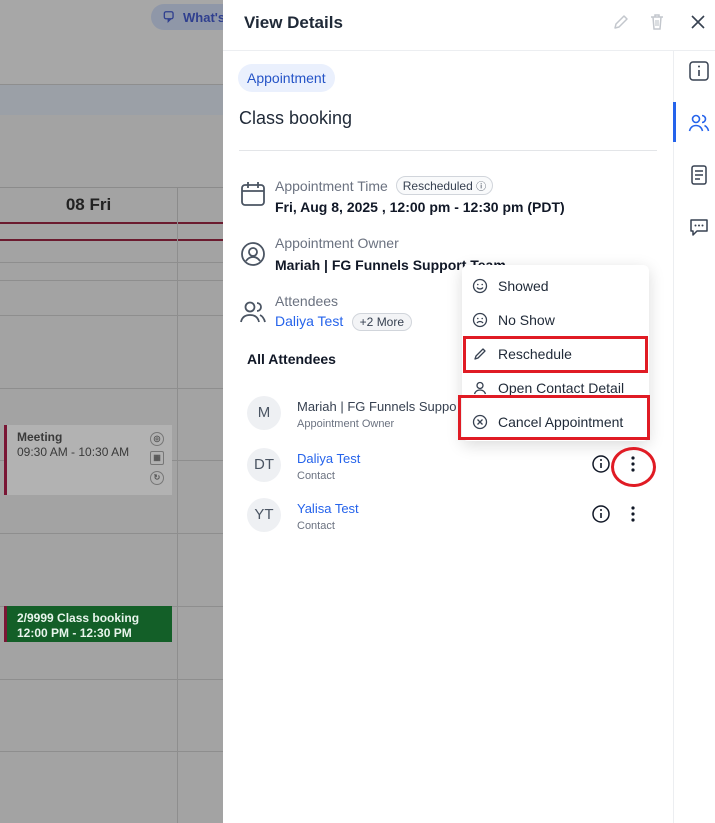  I want to click on highlight-more-options, so click(633, 467).